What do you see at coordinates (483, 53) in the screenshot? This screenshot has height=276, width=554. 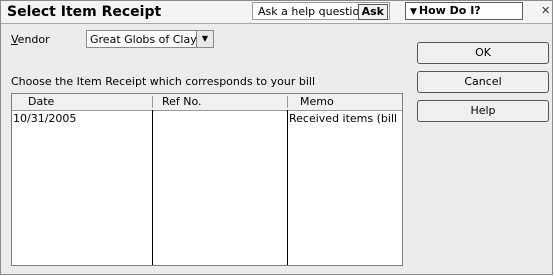 I see `ok-button: OK` at bounding box center [483, 53].